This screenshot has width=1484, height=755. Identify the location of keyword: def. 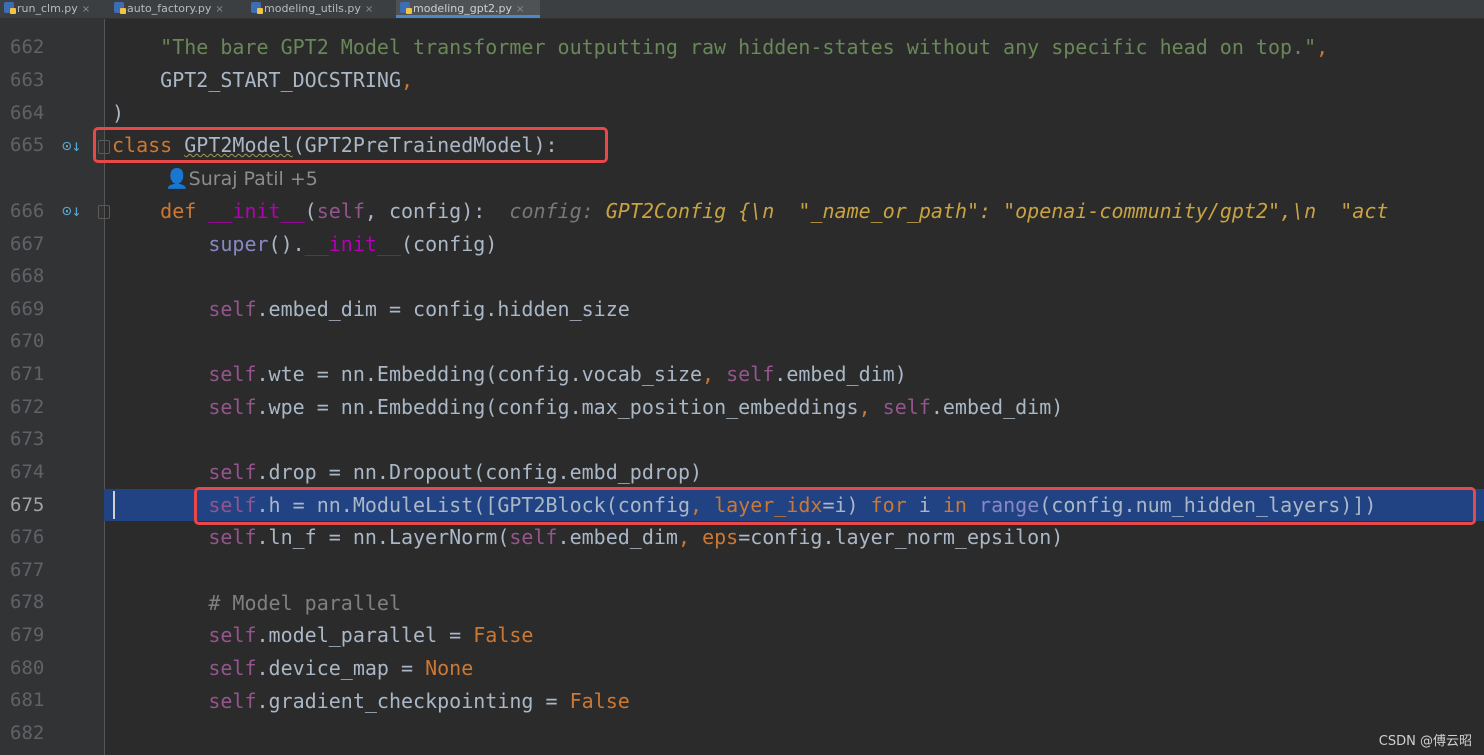
(178, 211).